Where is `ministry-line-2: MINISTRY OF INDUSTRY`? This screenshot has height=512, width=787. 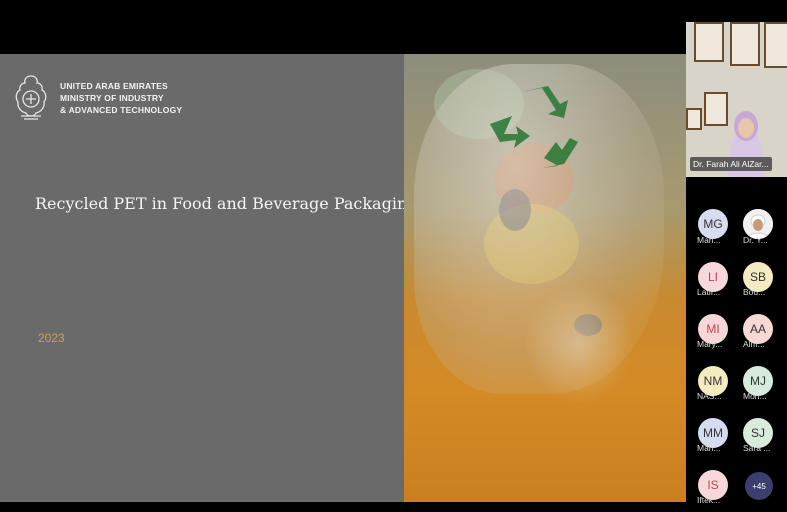
ministry-line-2: MINISTRY OF INDUSTRY is located at coordinates (112, 98).